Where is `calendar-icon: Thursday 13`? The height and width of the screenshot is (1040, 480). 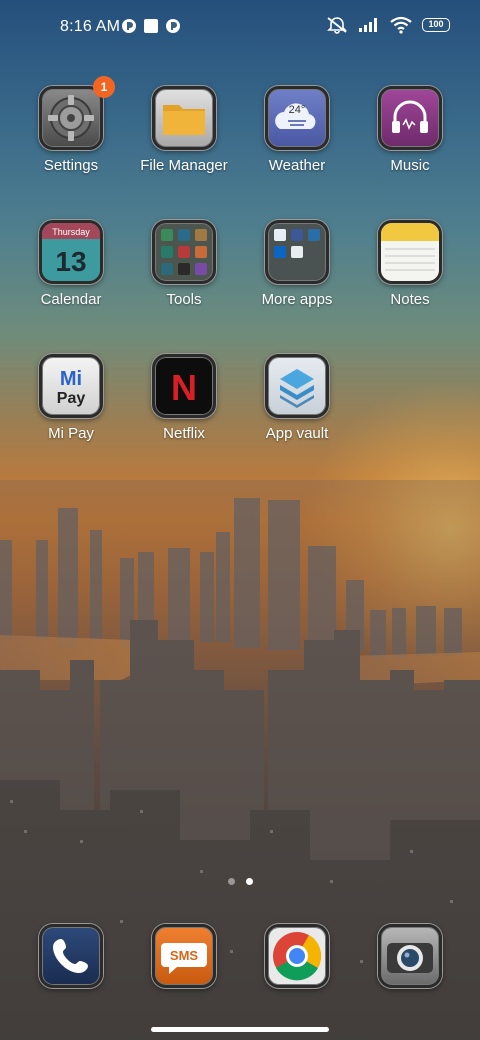 calendar-icon: Thursday 13 is located at coordinates (71, 252).